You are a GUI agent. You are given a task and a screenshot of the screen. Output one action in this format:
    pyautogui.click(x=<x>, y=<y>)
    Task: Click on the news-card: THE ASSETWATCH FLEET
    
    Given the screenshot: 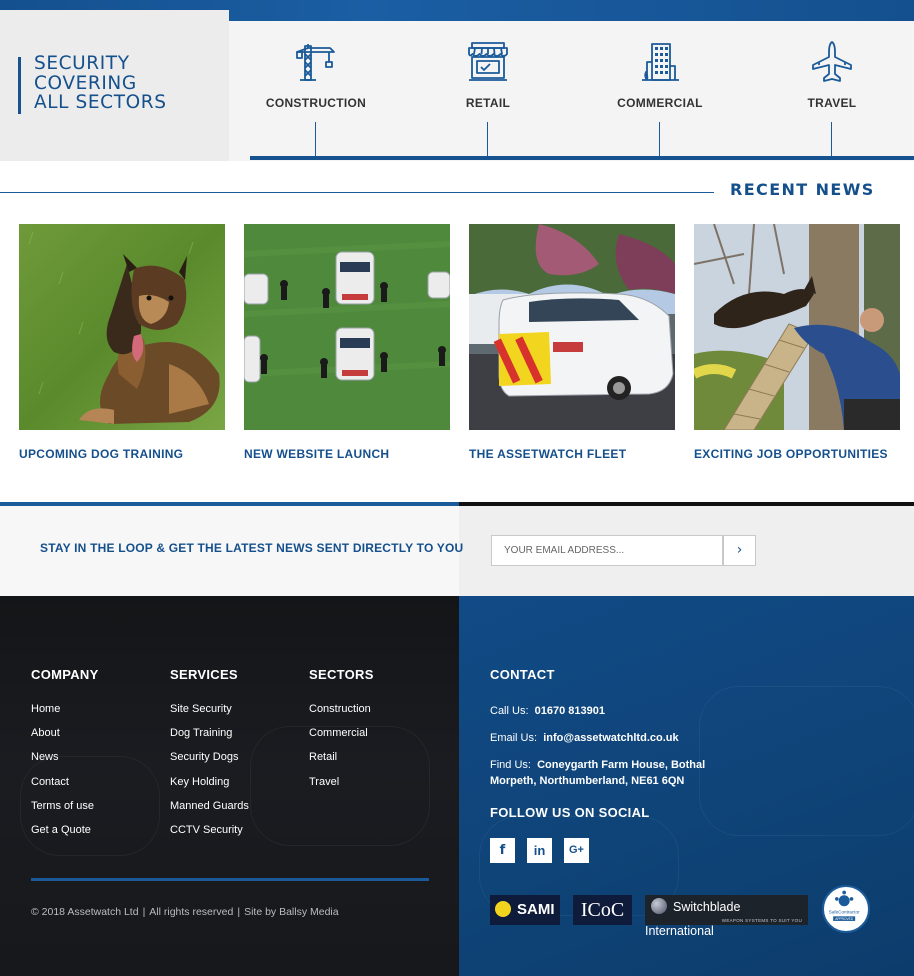 What is the action you would take?
    pyautogui.click(x=572, y=342)
    